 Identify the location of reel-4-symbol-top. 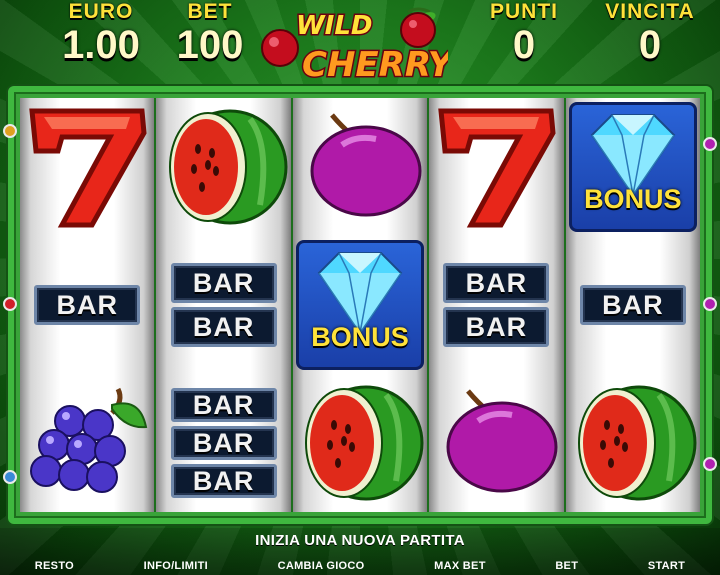
(496, 167).